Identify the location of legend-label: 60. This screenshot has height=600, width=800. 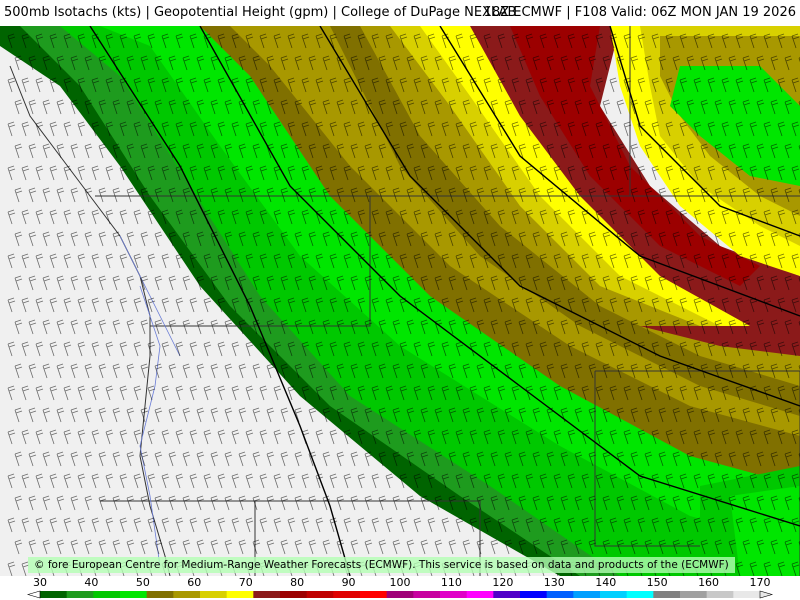
(194, 582).